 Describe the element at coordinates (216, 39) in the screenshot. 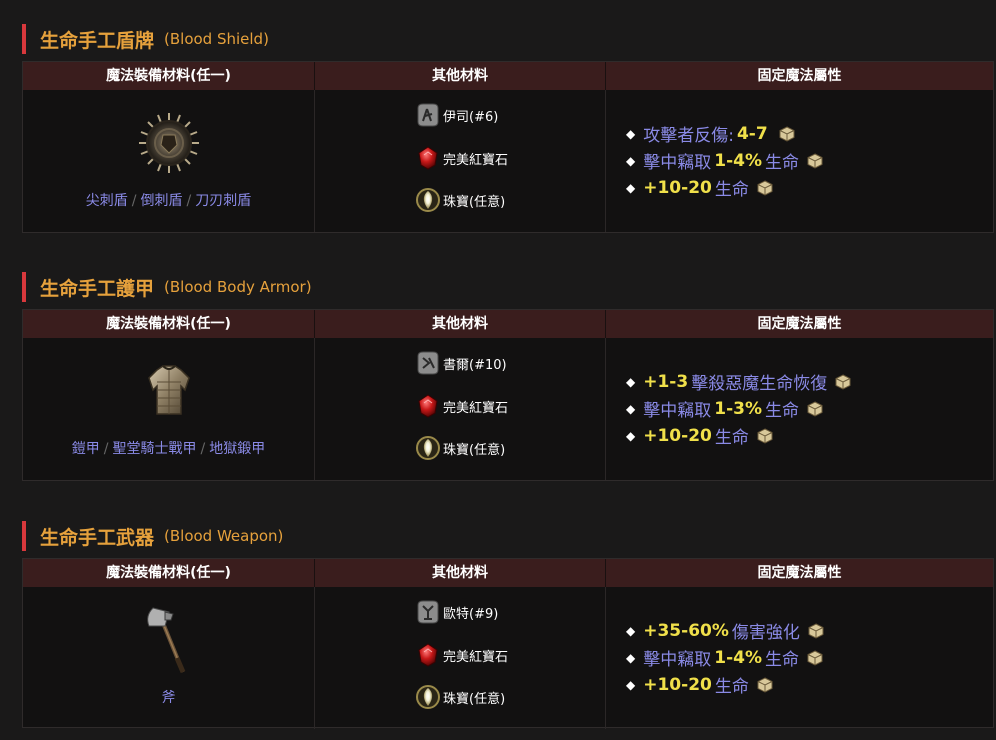

I see `section-title-en: (Blood Shield)` at that location.